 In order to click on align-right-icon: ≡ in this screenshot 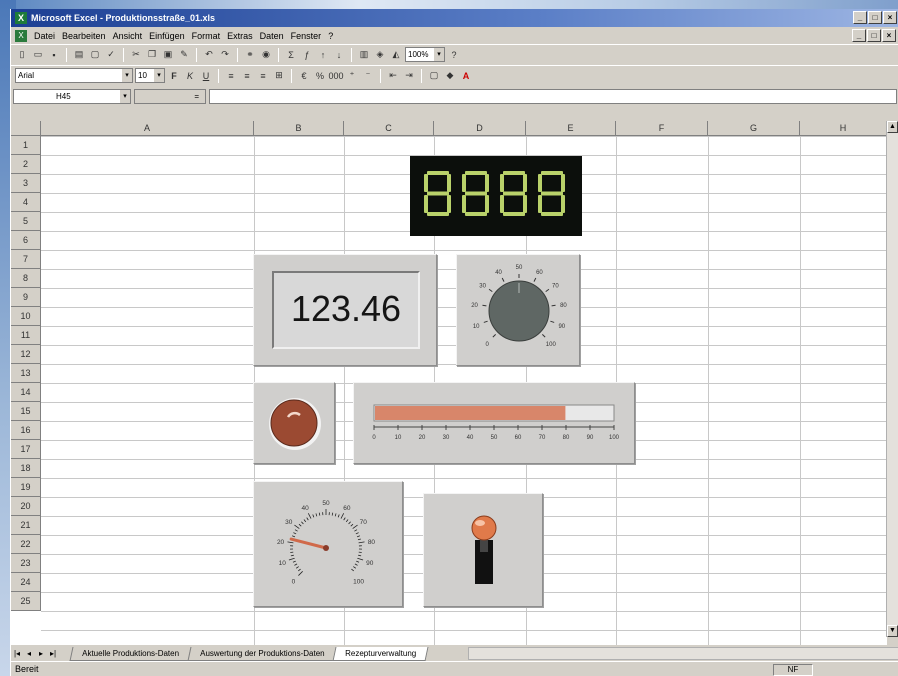, I will do `click(263, 76)`.